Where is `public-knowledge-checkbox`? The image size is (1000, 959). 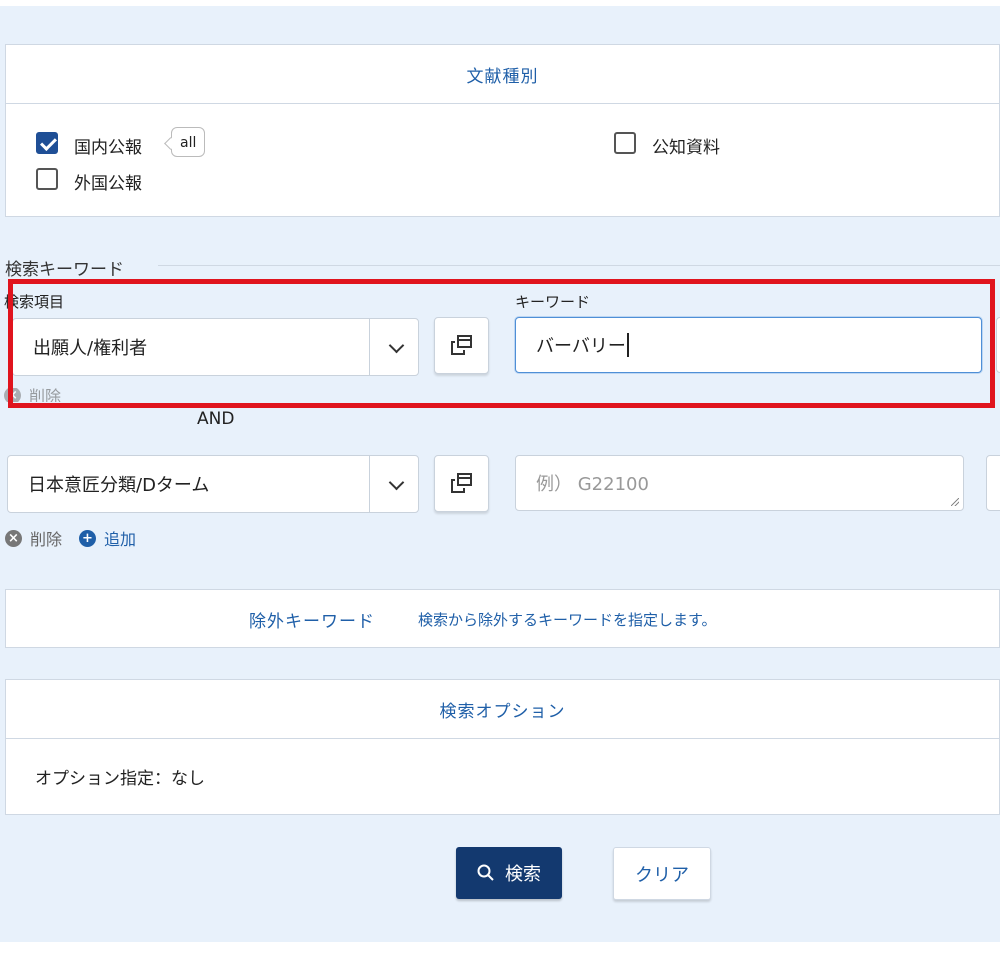 public-knowledge-checkbox is located at coordinates (625, 143).